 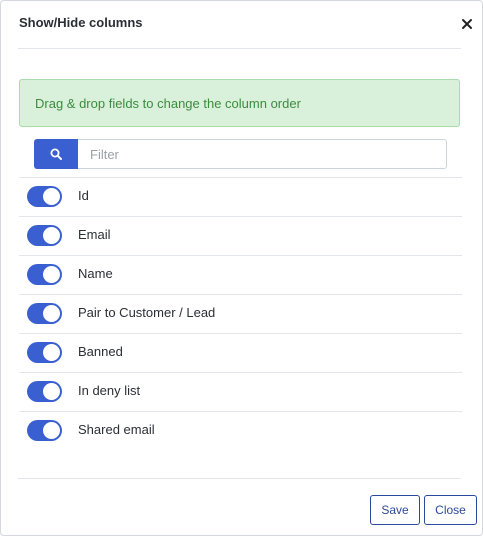 I want to click on modal-header: Show/Hide columns, so click(x=245, y=25).